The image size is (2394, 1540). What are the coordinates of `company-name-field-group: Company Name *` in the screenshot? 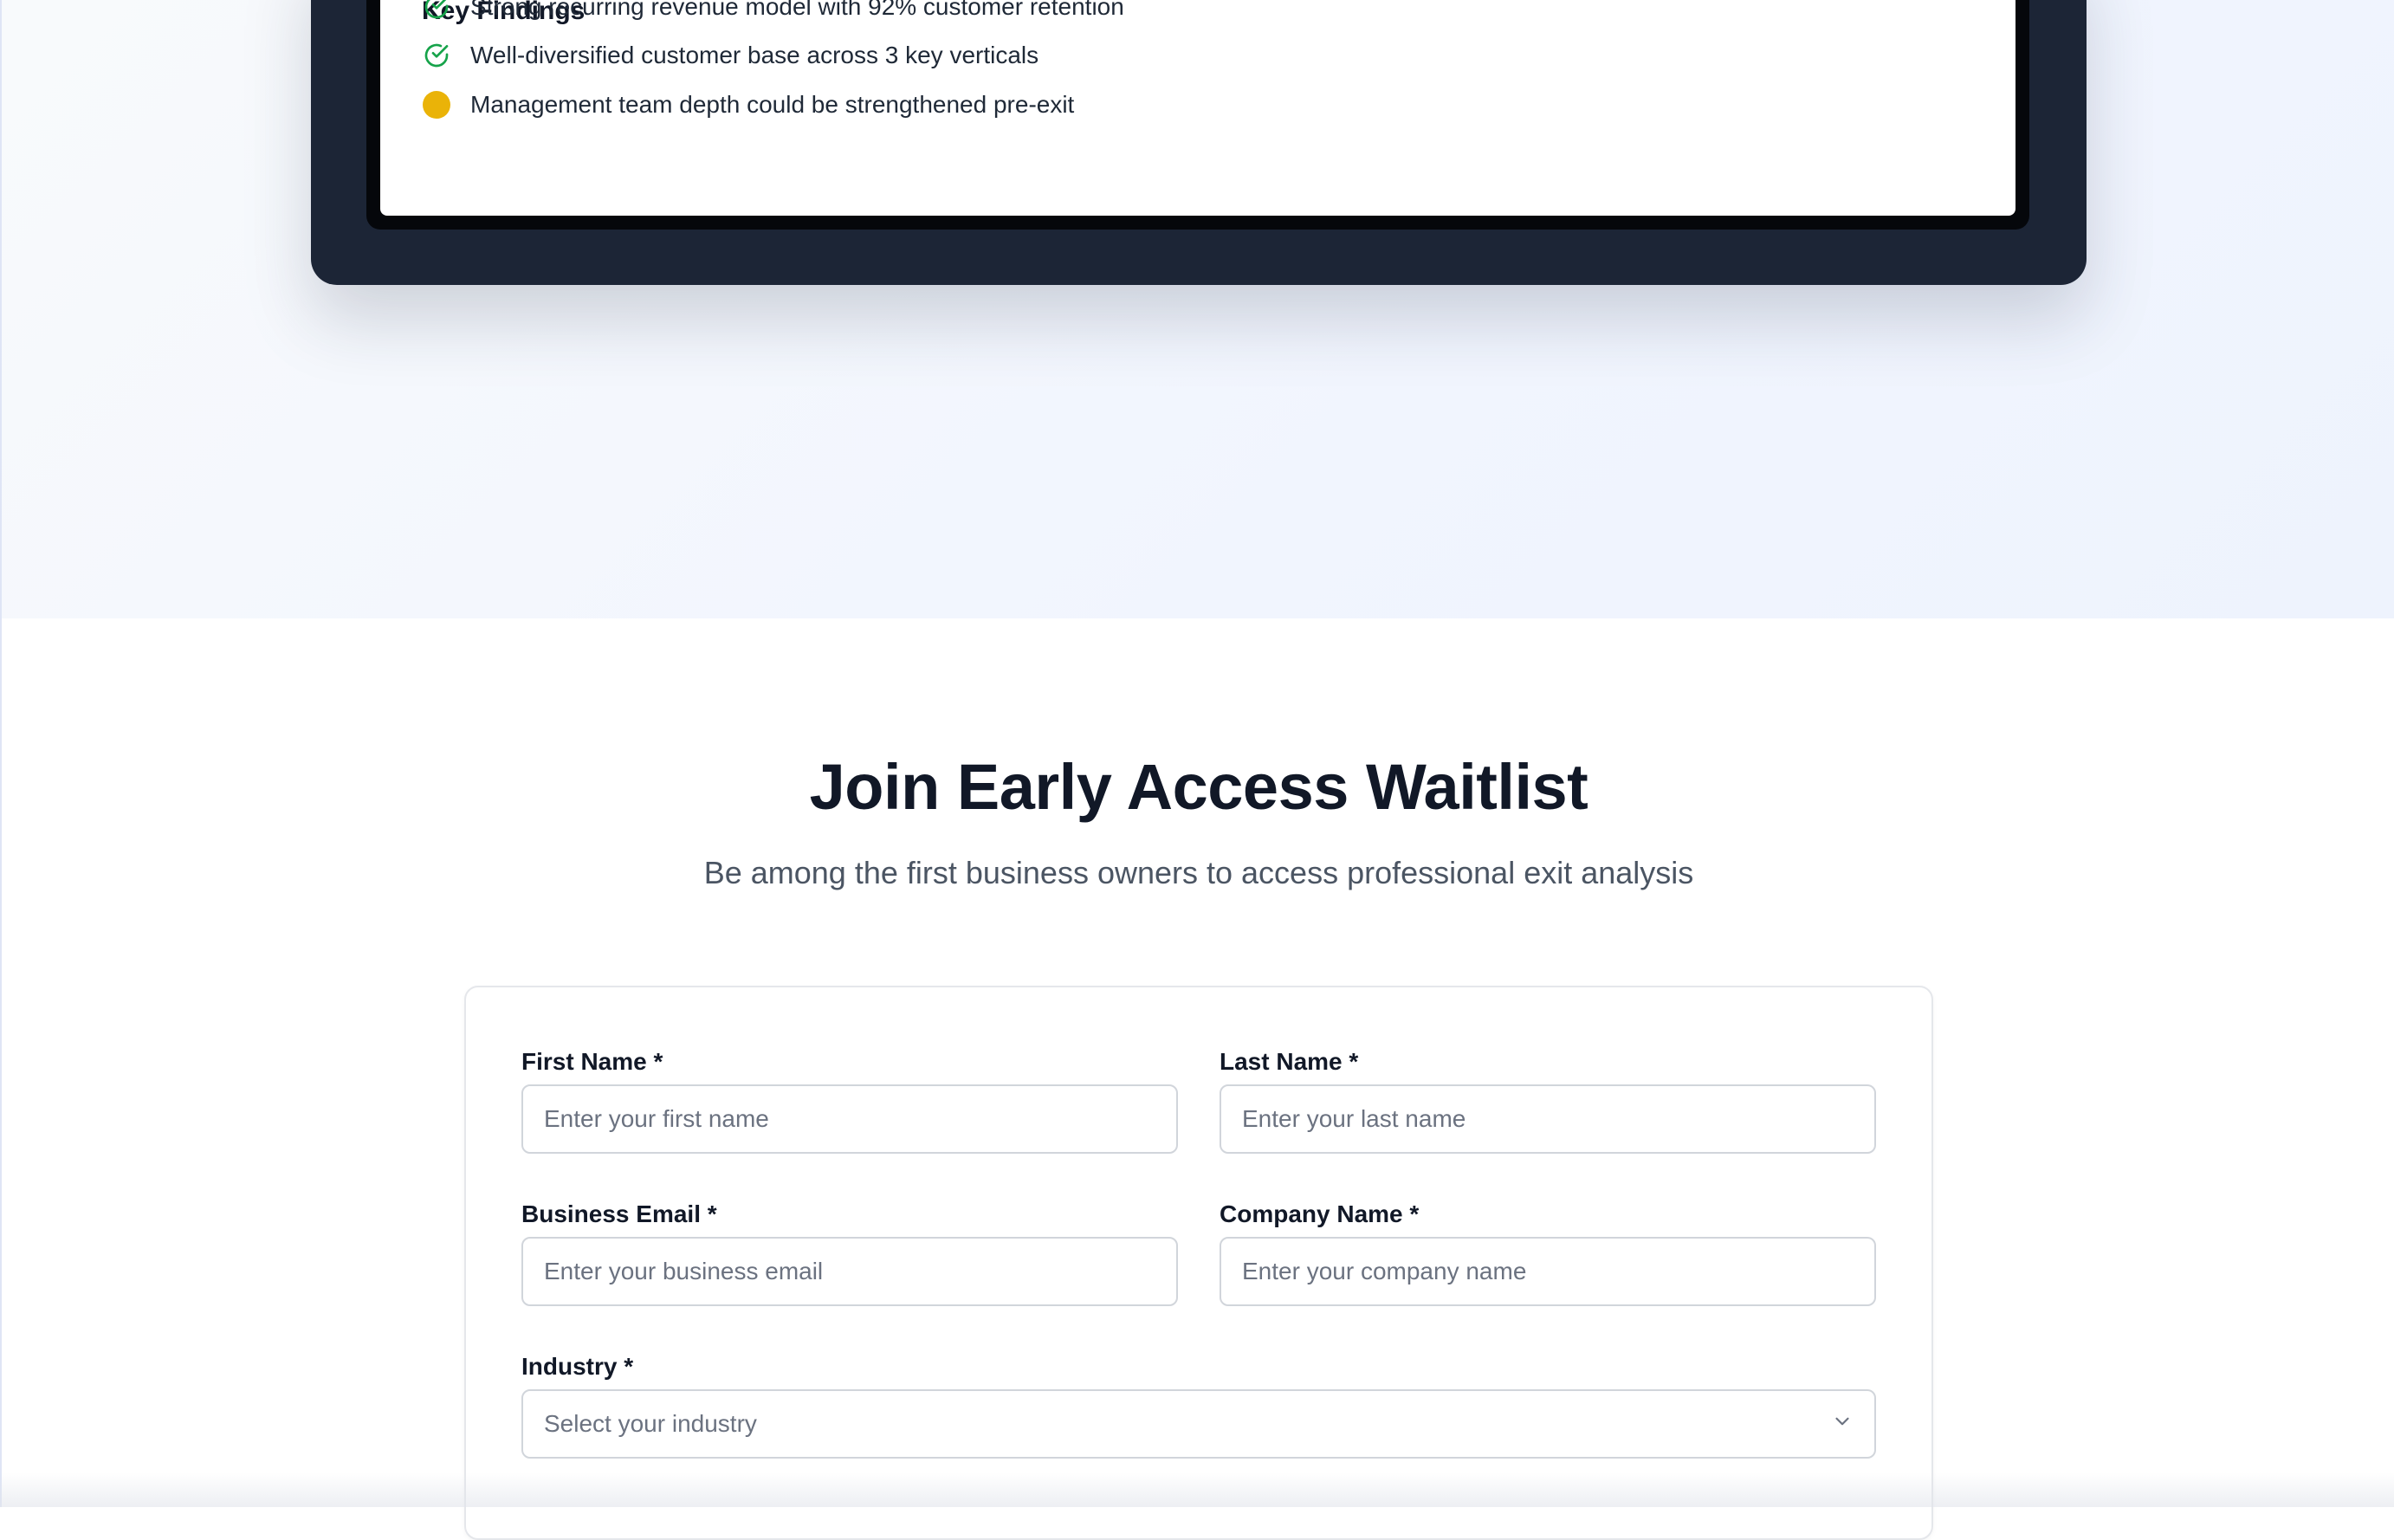 It's located at (1548, 1254).